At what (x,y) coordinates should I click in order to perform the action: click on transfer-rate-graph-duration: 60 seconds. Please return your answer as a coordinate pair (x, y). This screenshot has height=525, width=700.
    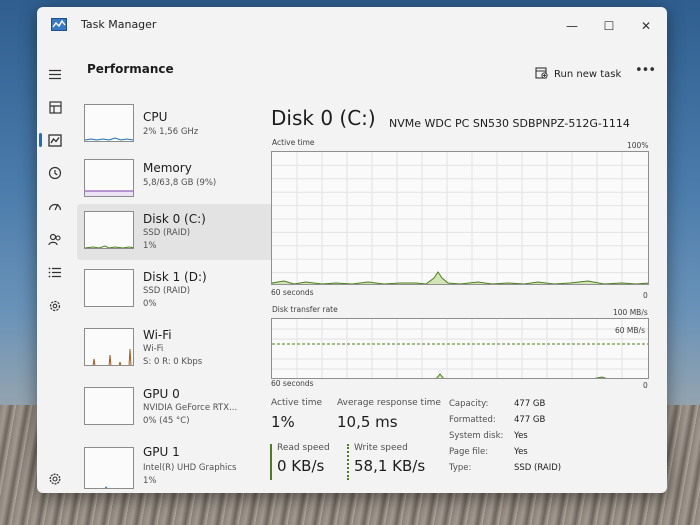
    Looking at the image, I should click on (292, 383).